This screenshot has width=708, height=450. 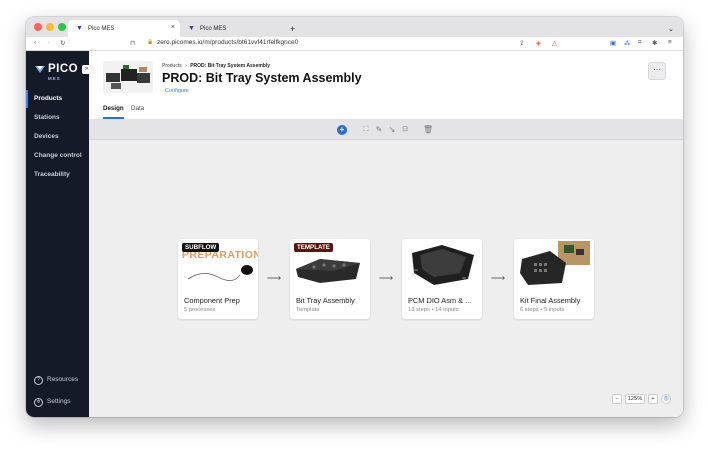 I want to click on sidebar-item-traceability: Traceability, so click(x=57, y=175).